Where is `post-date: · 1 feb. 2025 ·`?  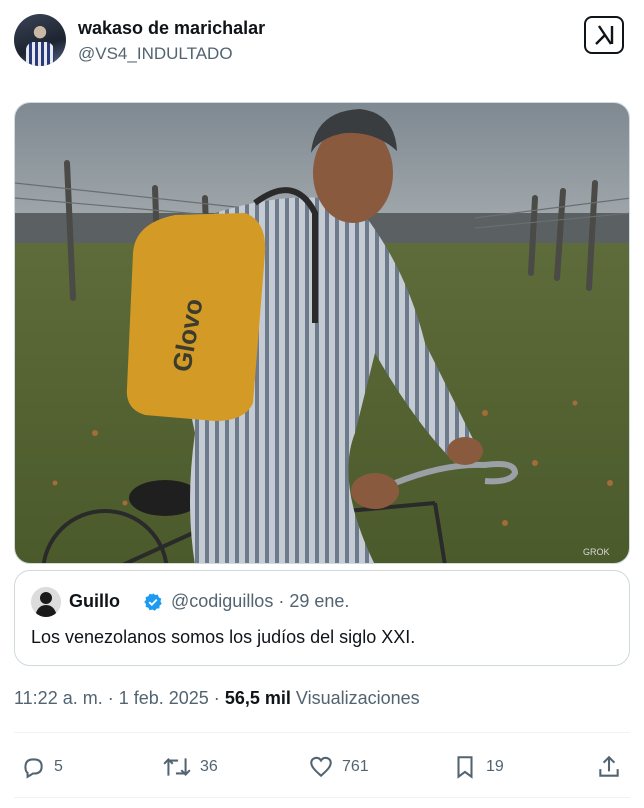
post-date: · 1 feb. 2025 · is located at coordinates (164, 698).